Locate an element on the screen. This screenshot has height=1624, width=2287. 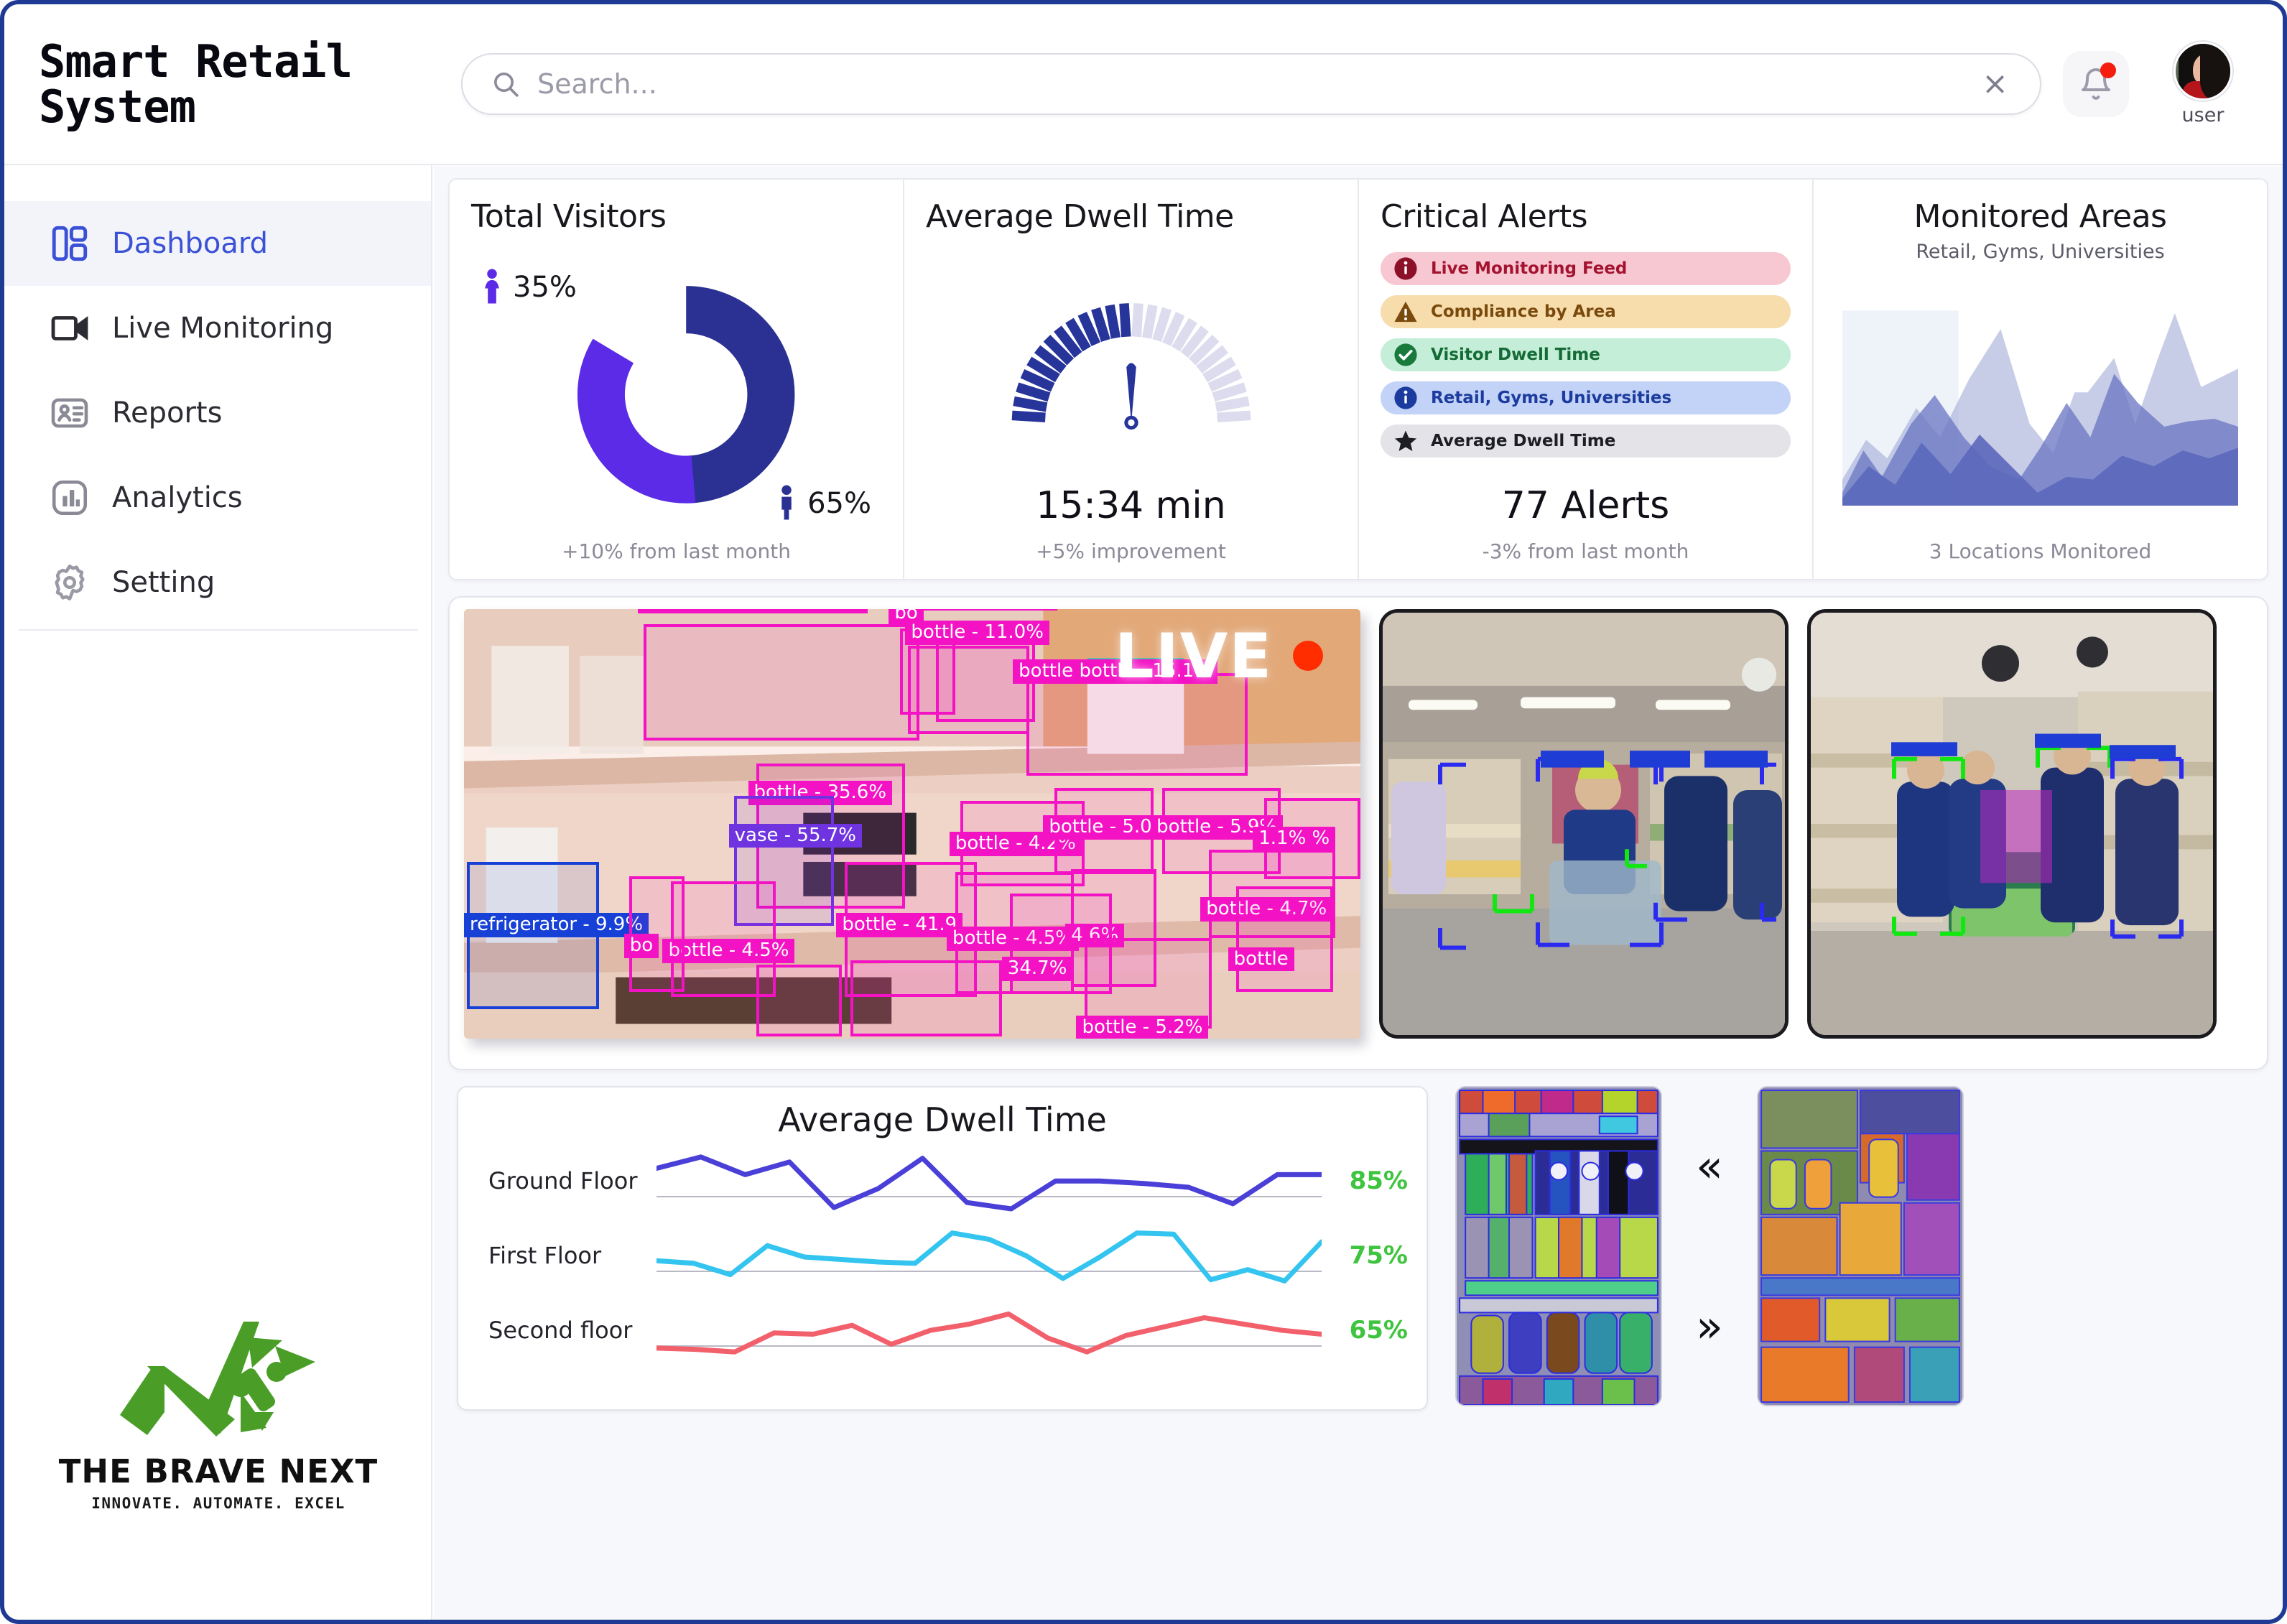
alert-row: Average Dwell Time is located at coordinates (1586, 441).